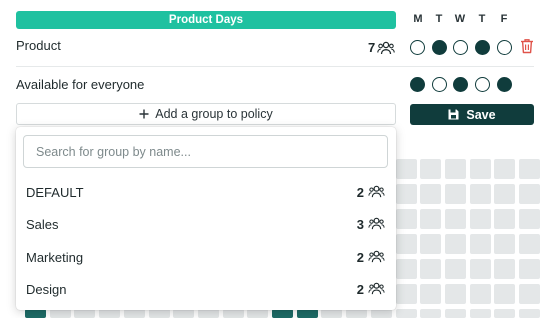  I want to click on group-name: DEFAULT, so click(55, 192).